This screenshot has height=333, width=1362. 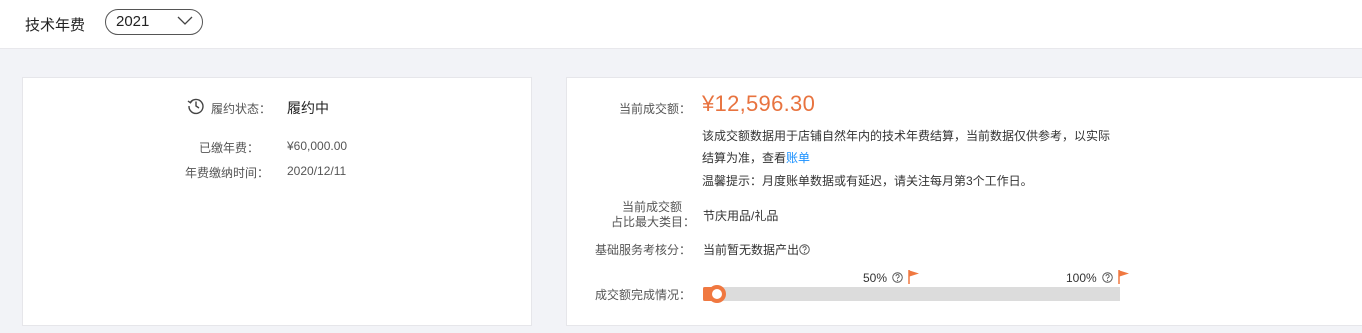 I want to click on service-score-value: 当前暂无数据产出, so click(x=751, y=250).